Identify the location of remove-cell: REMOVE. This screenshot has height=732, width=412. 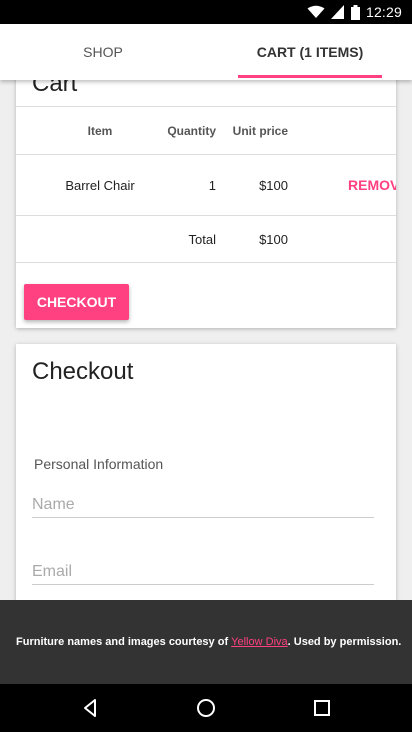
(374, 185).